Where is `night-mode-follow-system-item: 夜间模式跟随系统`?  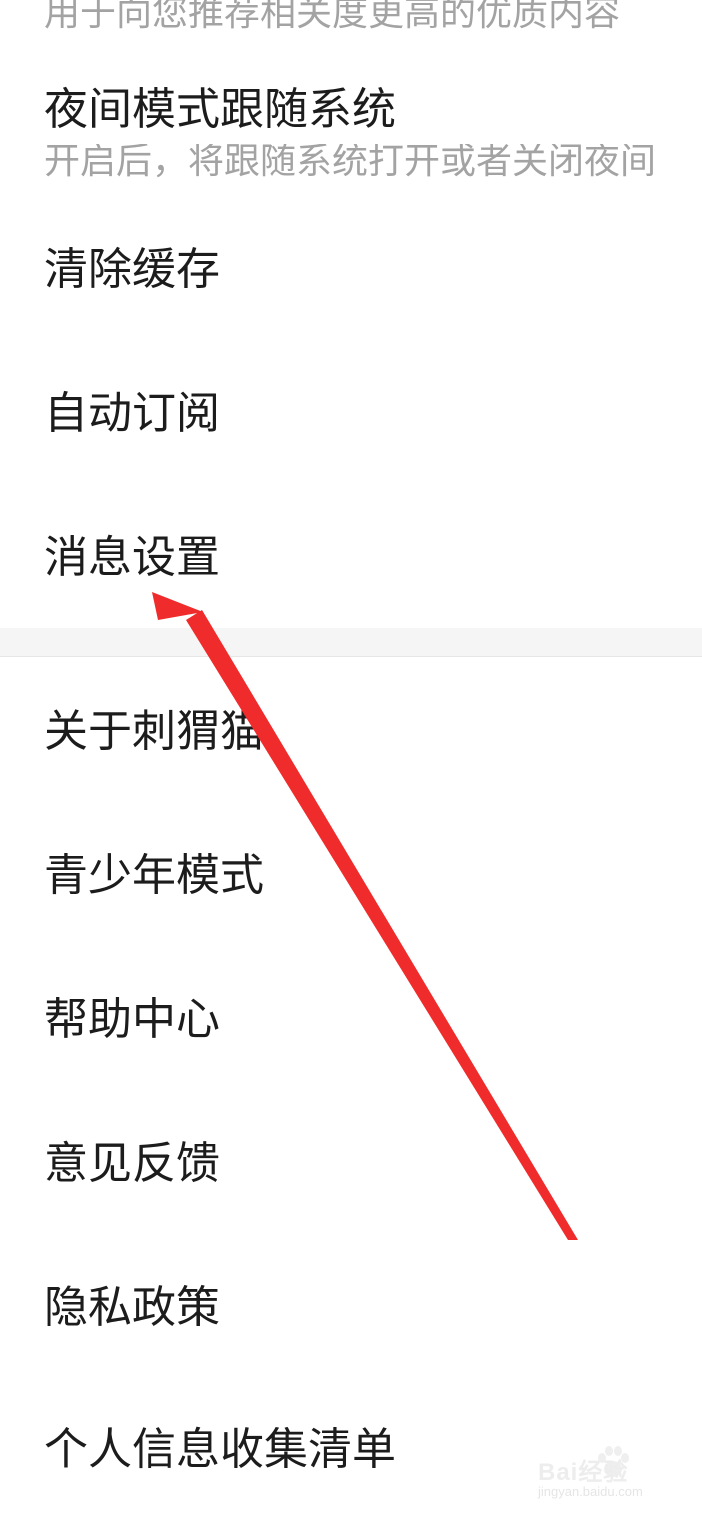
night-mode-follow-system-item: 夜间模式跟随系统 is located at coordinates (220, 110).